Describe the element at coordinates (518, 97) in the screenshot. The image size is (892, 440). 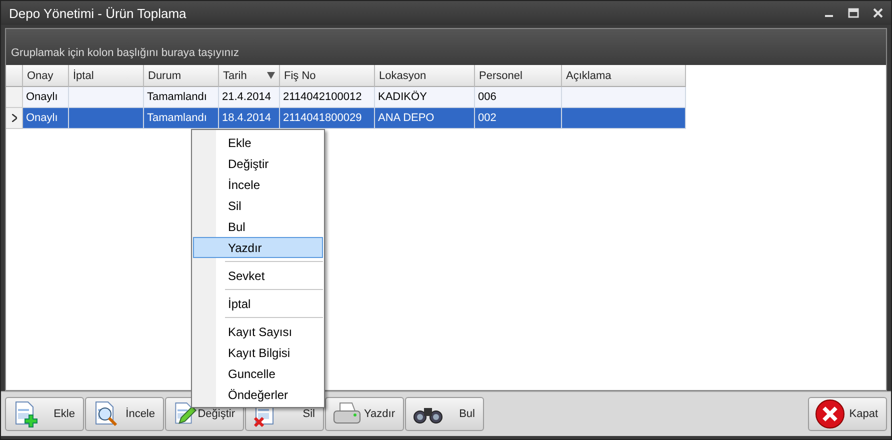
I see `table-cell: 006` at that location.